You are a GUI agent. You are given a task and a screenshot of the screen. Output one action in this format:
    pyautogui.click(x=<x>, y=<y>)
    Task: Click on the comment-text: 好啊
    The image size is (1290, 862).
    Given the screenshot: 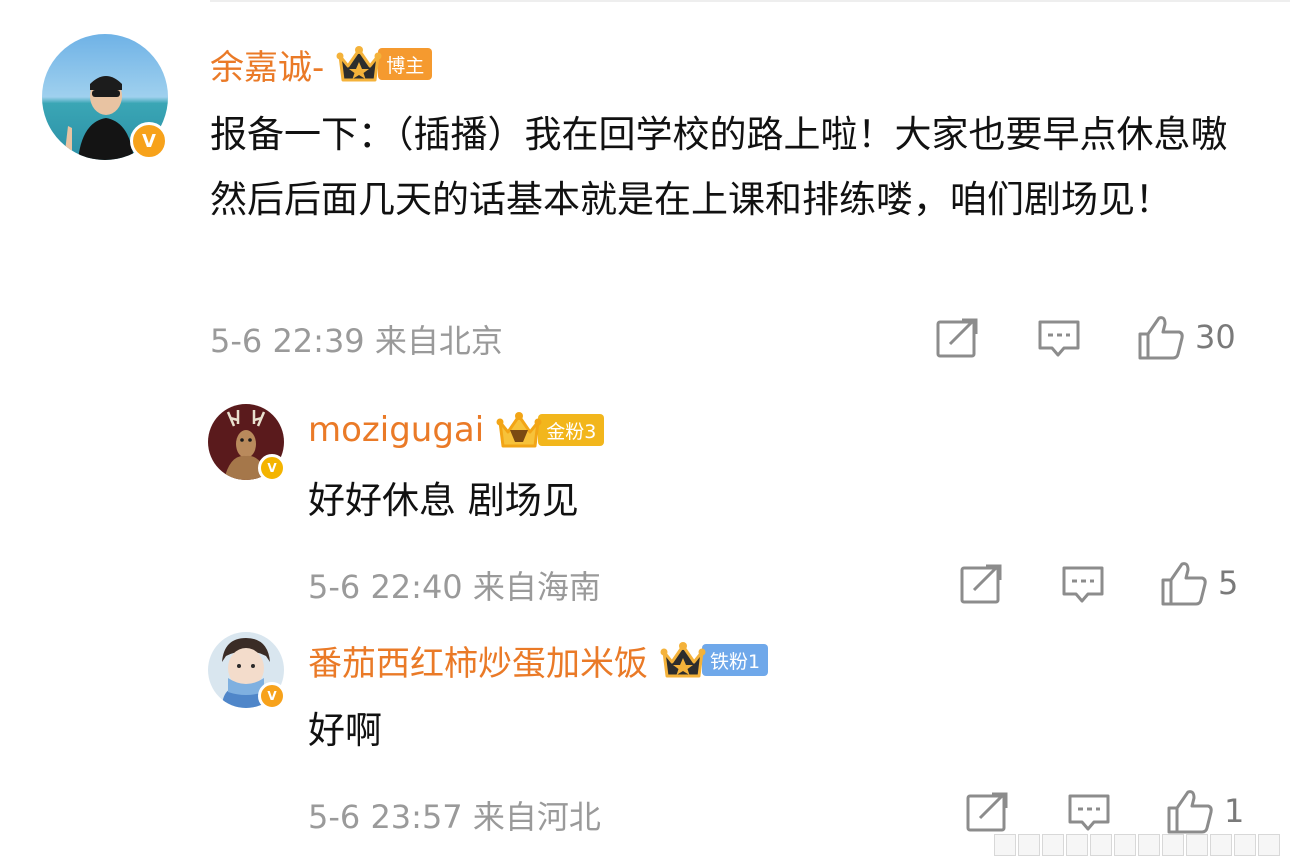 What is the action you would take?
    pyautogui.click(x=345, y=730)
    